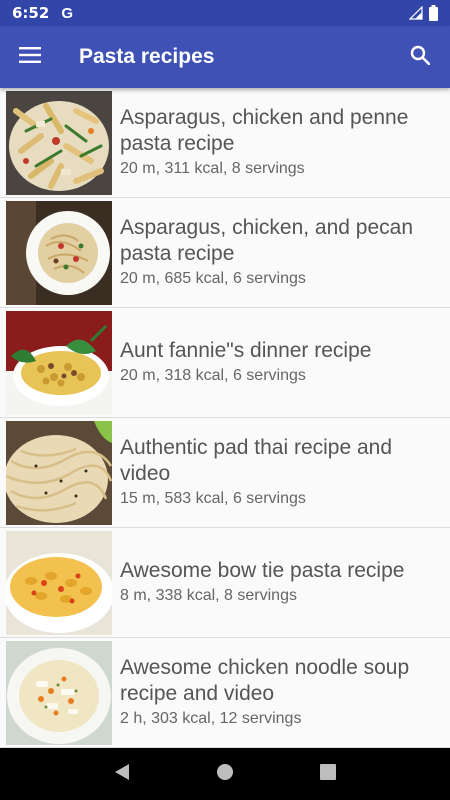  What do you see at coordinates (31, 13) in the screenshot?
I see `status-time: 6:52` at bounding box center [31, 13].